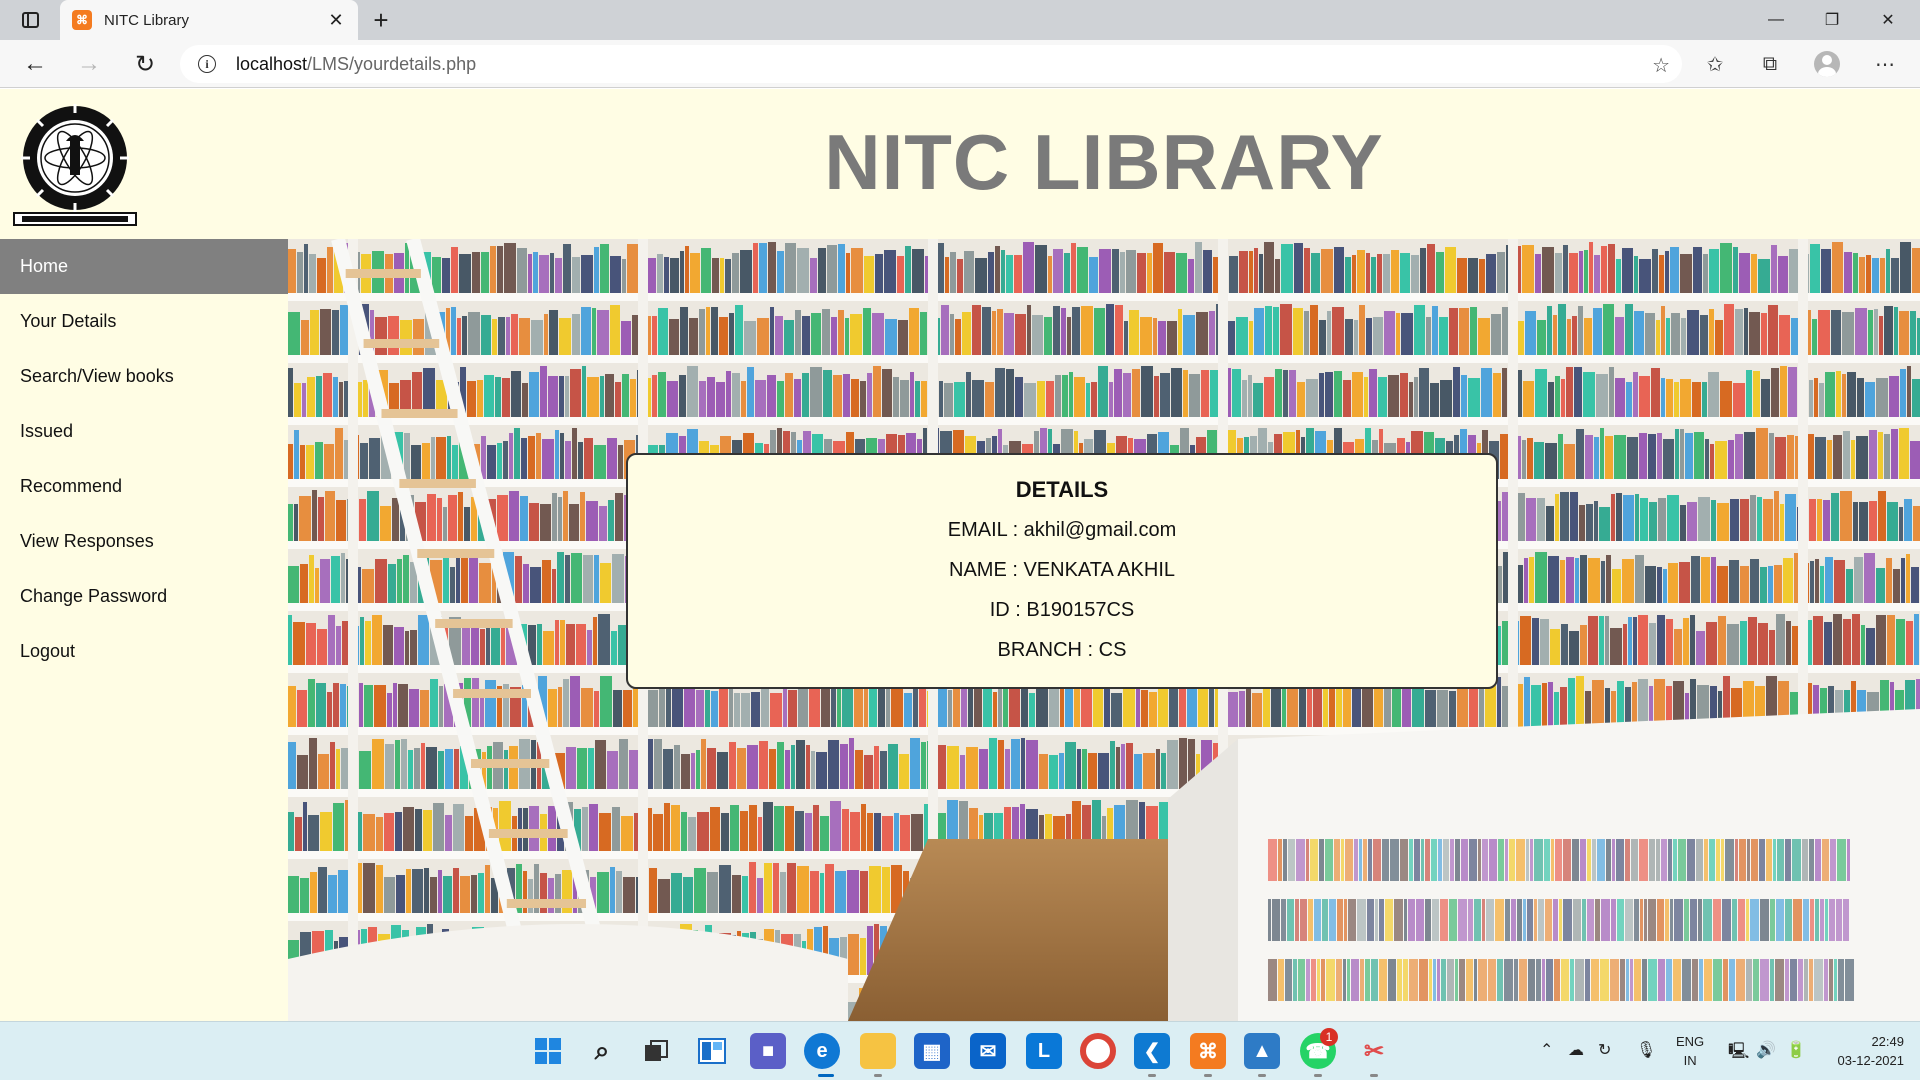 This screenshot has width=1920, height=1080. Describe the element at coordinates (1827, 64) in the screenshot. I see `profile-icon` at that location.